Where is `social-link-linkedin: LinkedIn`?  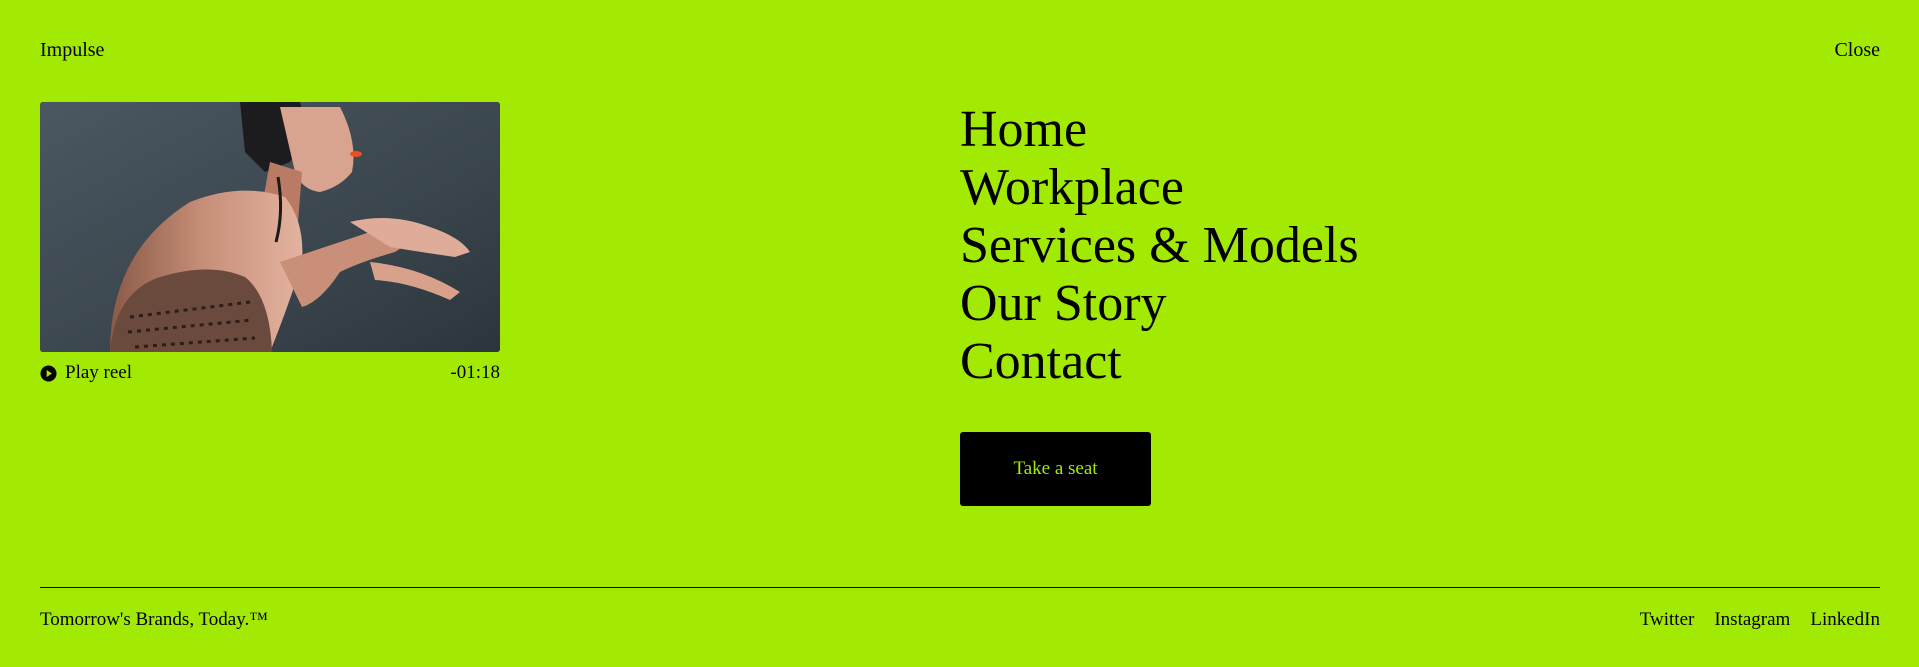
social-link-linkedin: LinkedIn is located at coordinates (1845, 620).